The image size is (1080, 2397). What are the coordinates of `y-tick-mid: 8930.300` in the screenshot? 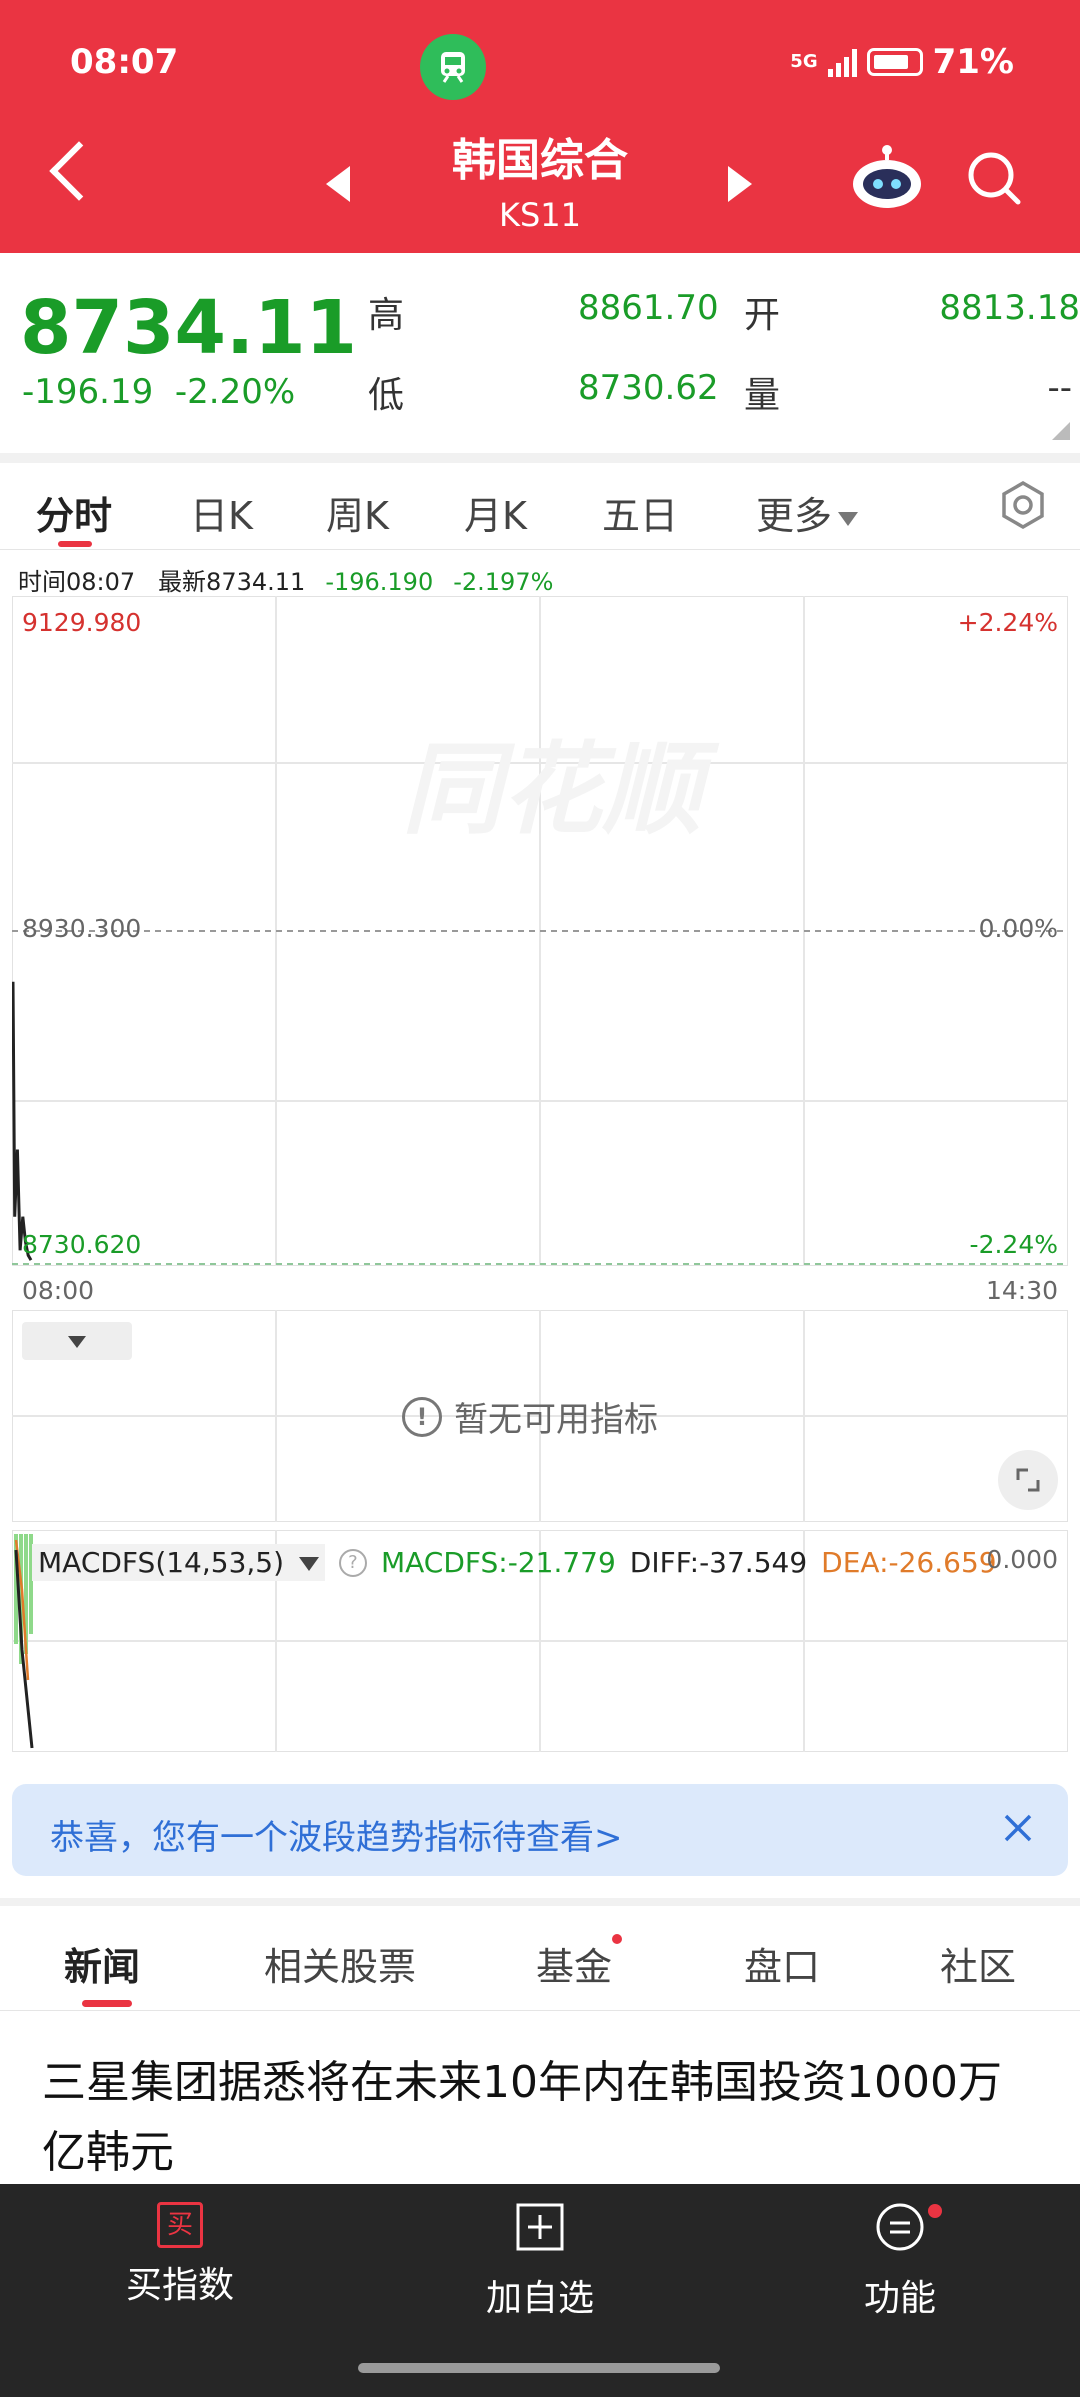 It's located at (82, 928).